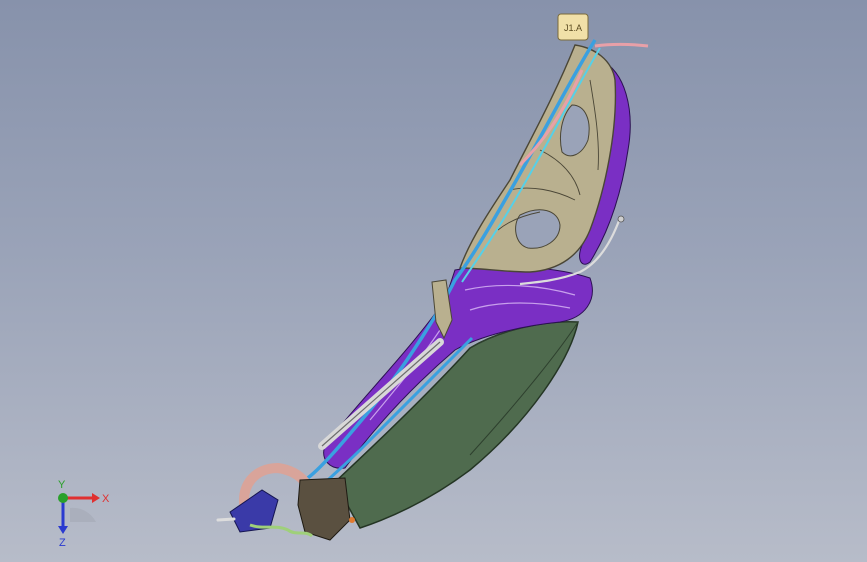 The image size is (867, 562). Describe the element at coordinates (226, 519) in the screenshot. I see `connector-pin` at that location.